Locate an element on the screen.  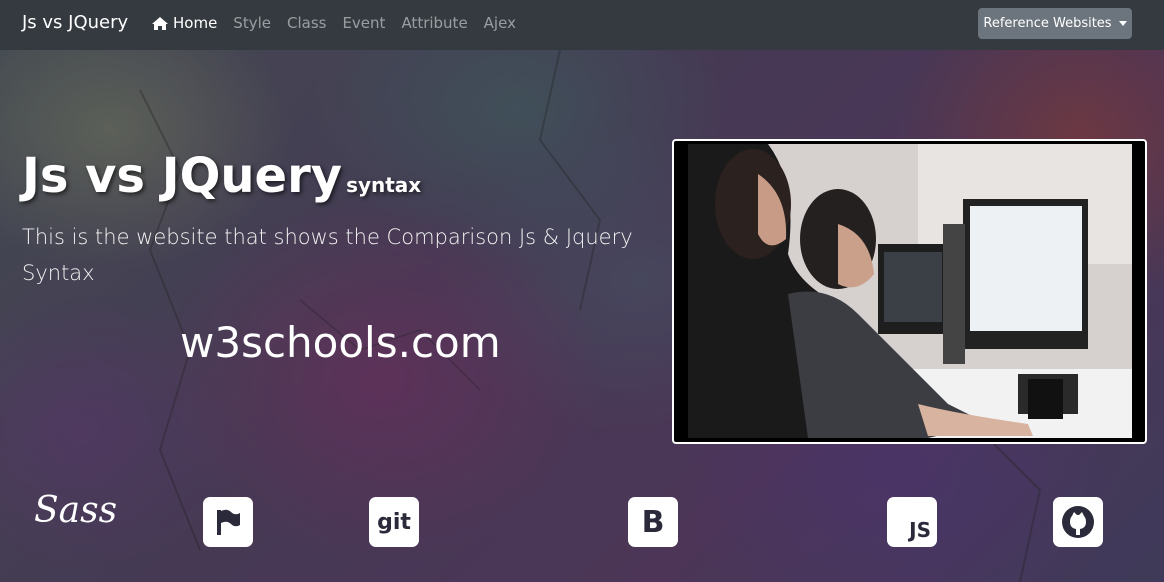
flag-glyph is located at coordinates (228, 522).